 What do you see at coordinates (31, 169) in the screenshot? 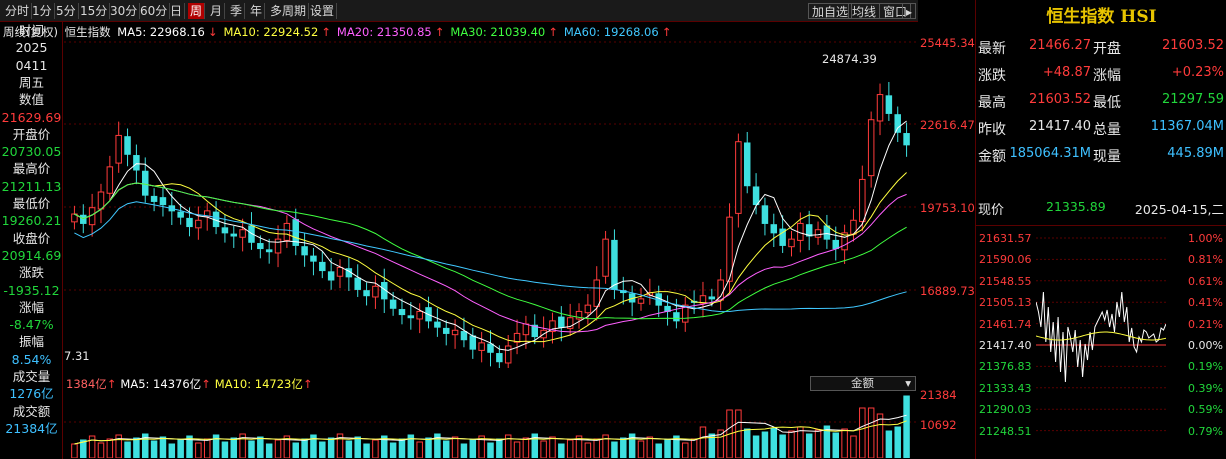
I see `info-label: 最高价` at bounding box center [31, 169].